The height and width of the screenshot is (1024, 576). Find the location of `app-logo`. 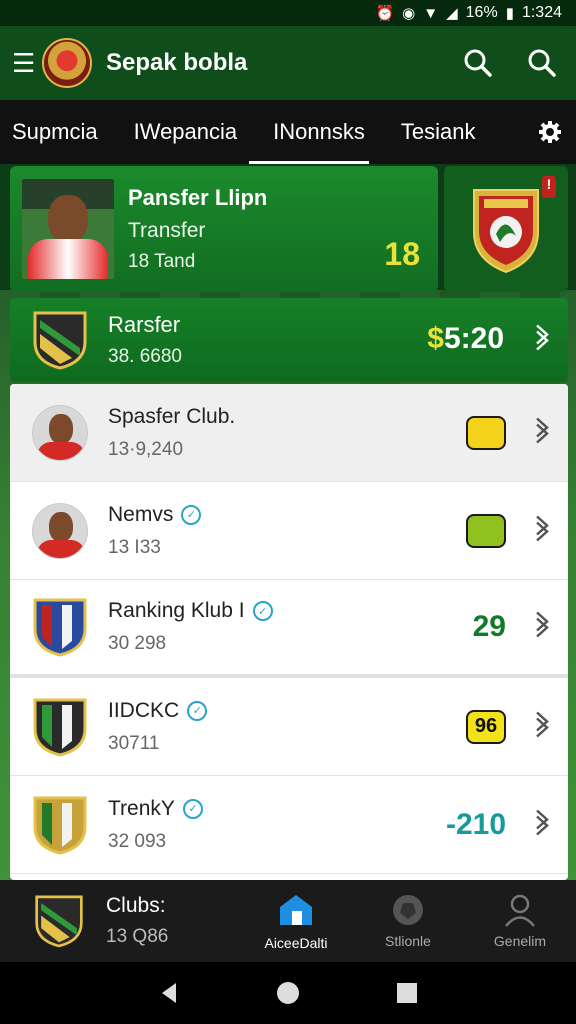

app-logo is located at coordinates (67, 63).